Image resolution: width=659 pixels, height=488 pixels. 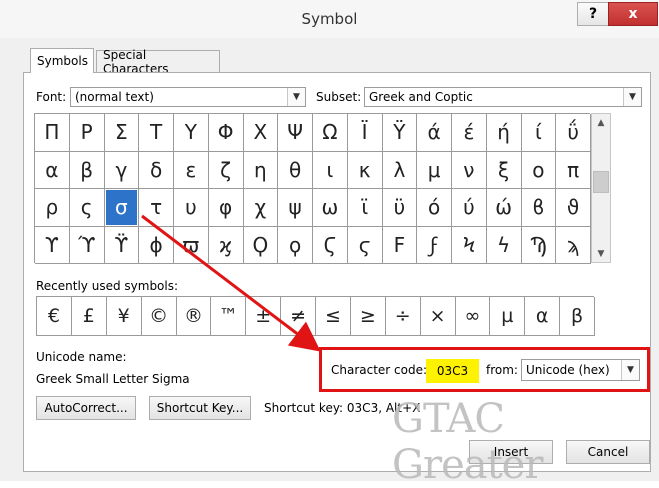 What do you see at coordinates (124, 316) in the screenshot?
I see `recent-symbol-cell: ¥` at bounding box center [124, 316].